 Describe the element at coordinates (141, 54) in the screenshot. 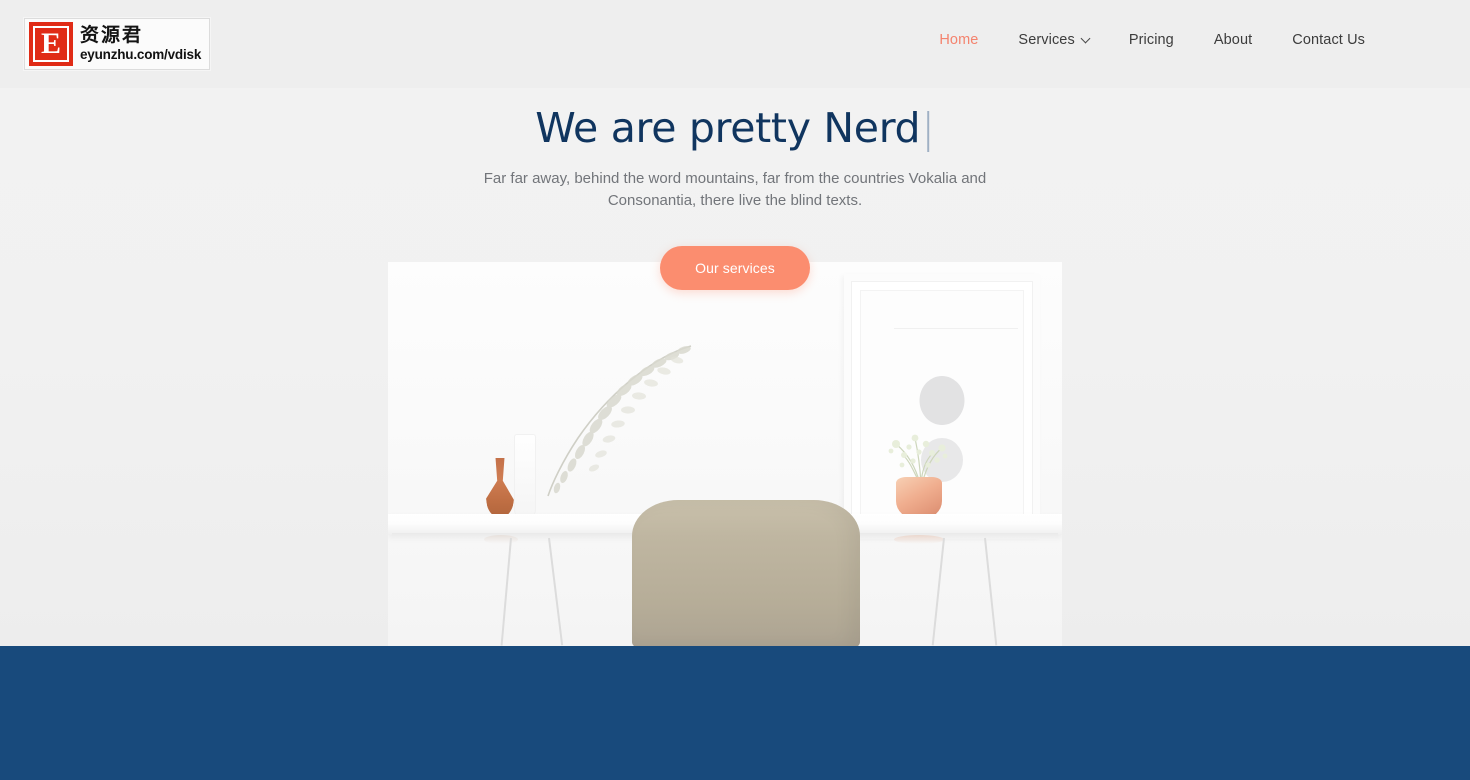

I see `logo-url: eyunzhu.com/vdisk` at that location.